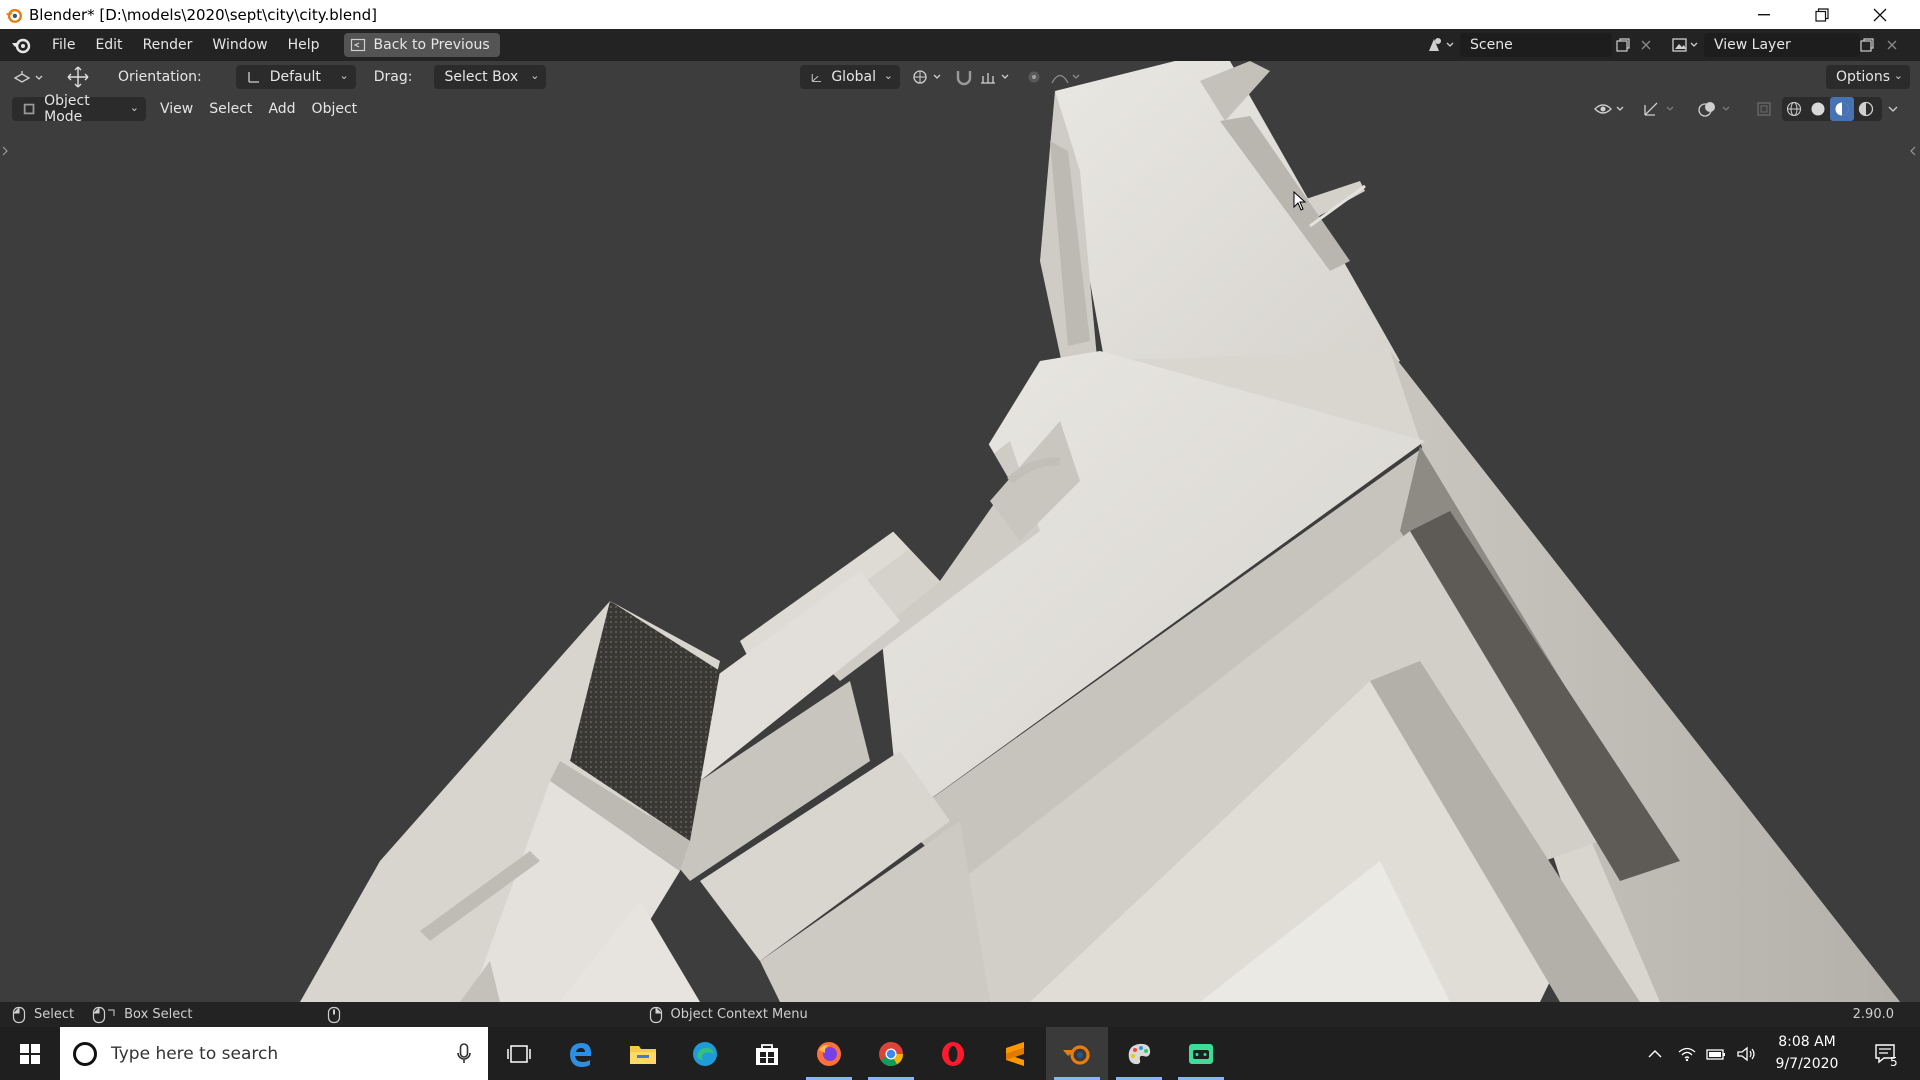 The image size is (1920, 1080). What do you see at coordinates (1623, 45) in the screenshot?
I see `new-scene-button` at bounding box center [1623, 45].